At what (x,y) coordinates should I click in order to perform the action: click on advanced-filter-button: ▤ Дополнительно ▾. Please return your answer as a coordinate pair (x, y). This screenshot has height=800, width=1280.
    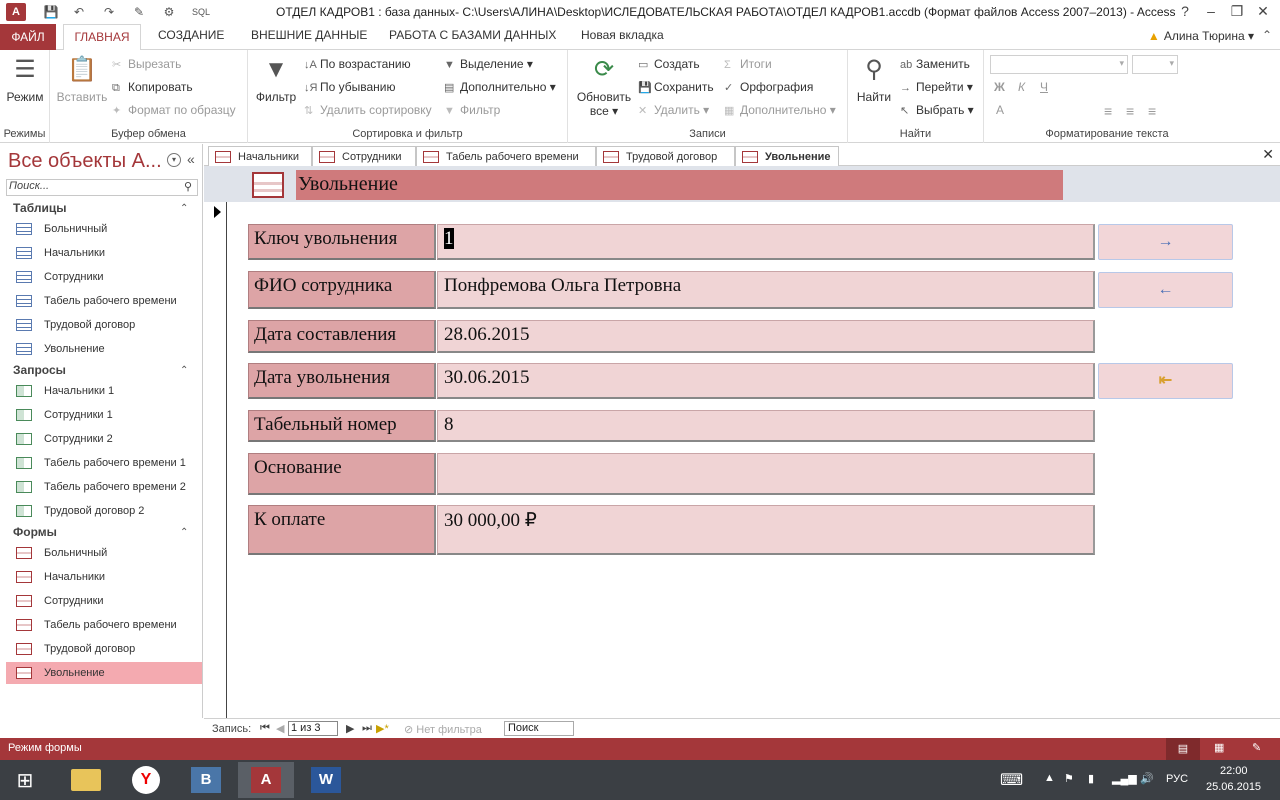
    Looking at the image, I should click on (500, 87).